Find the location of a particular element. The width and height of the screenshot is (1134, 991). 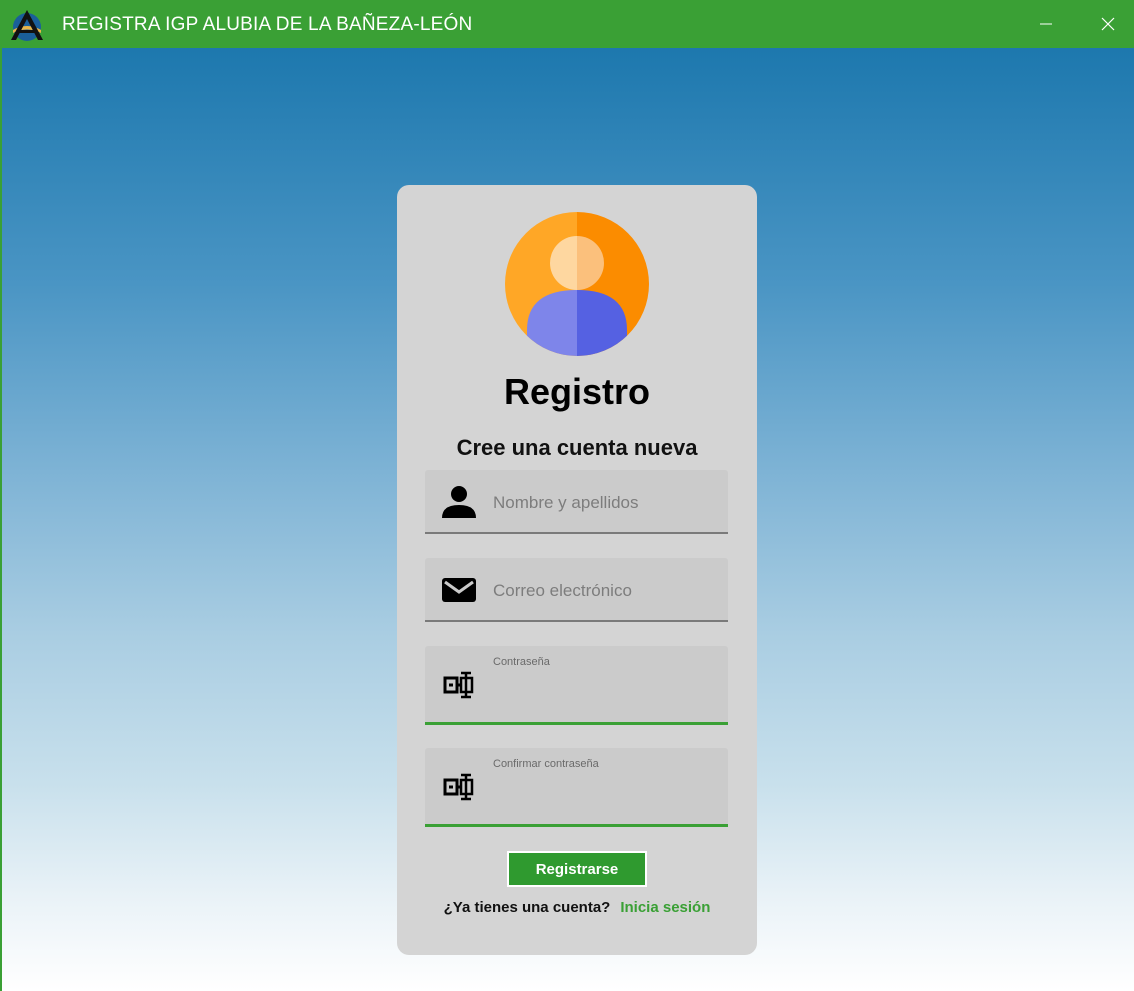

close-icon is located at coordinates (1108, 24).